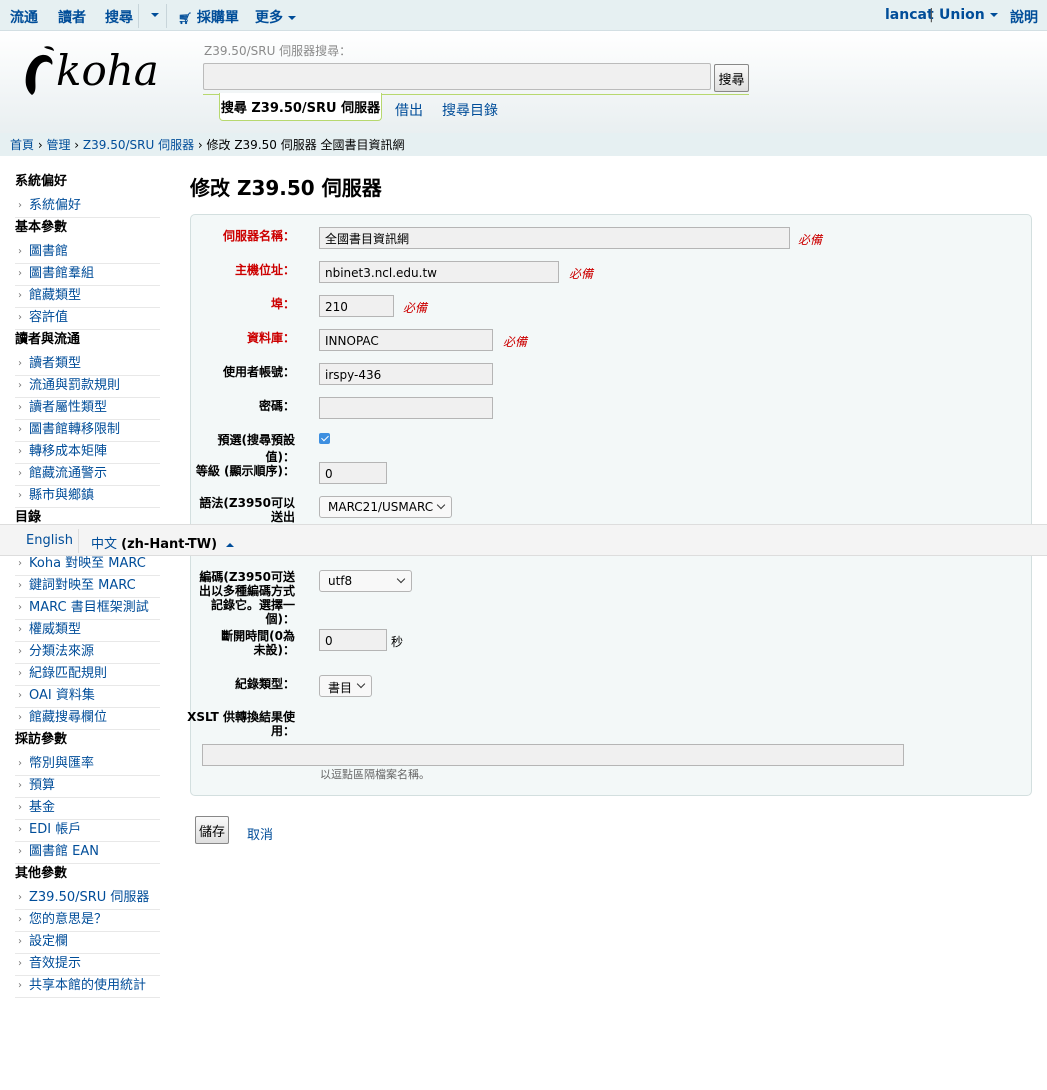 This screenshot has height=1090, width=1047. I want to click on cancel-link: 取消, so click(260, 833).